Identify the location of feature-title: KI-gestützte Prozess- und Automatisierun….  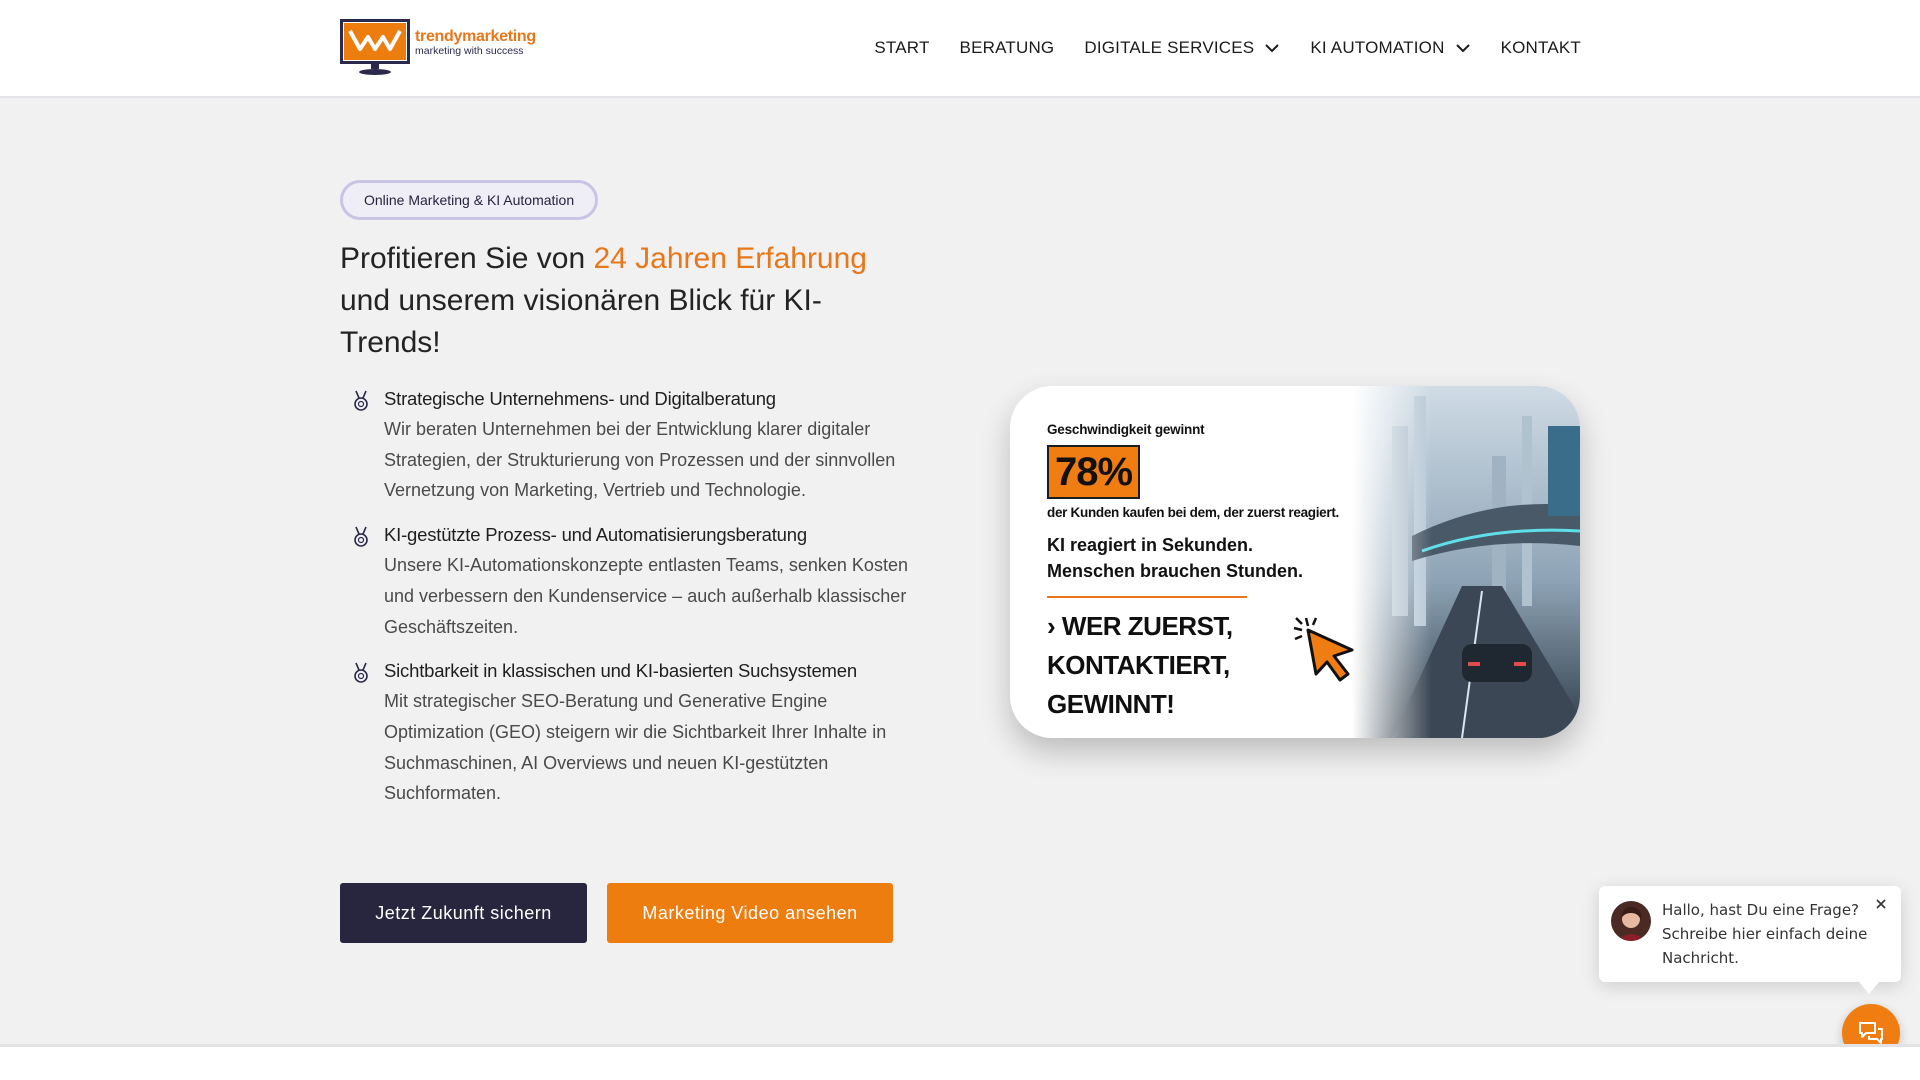
(595, 535).